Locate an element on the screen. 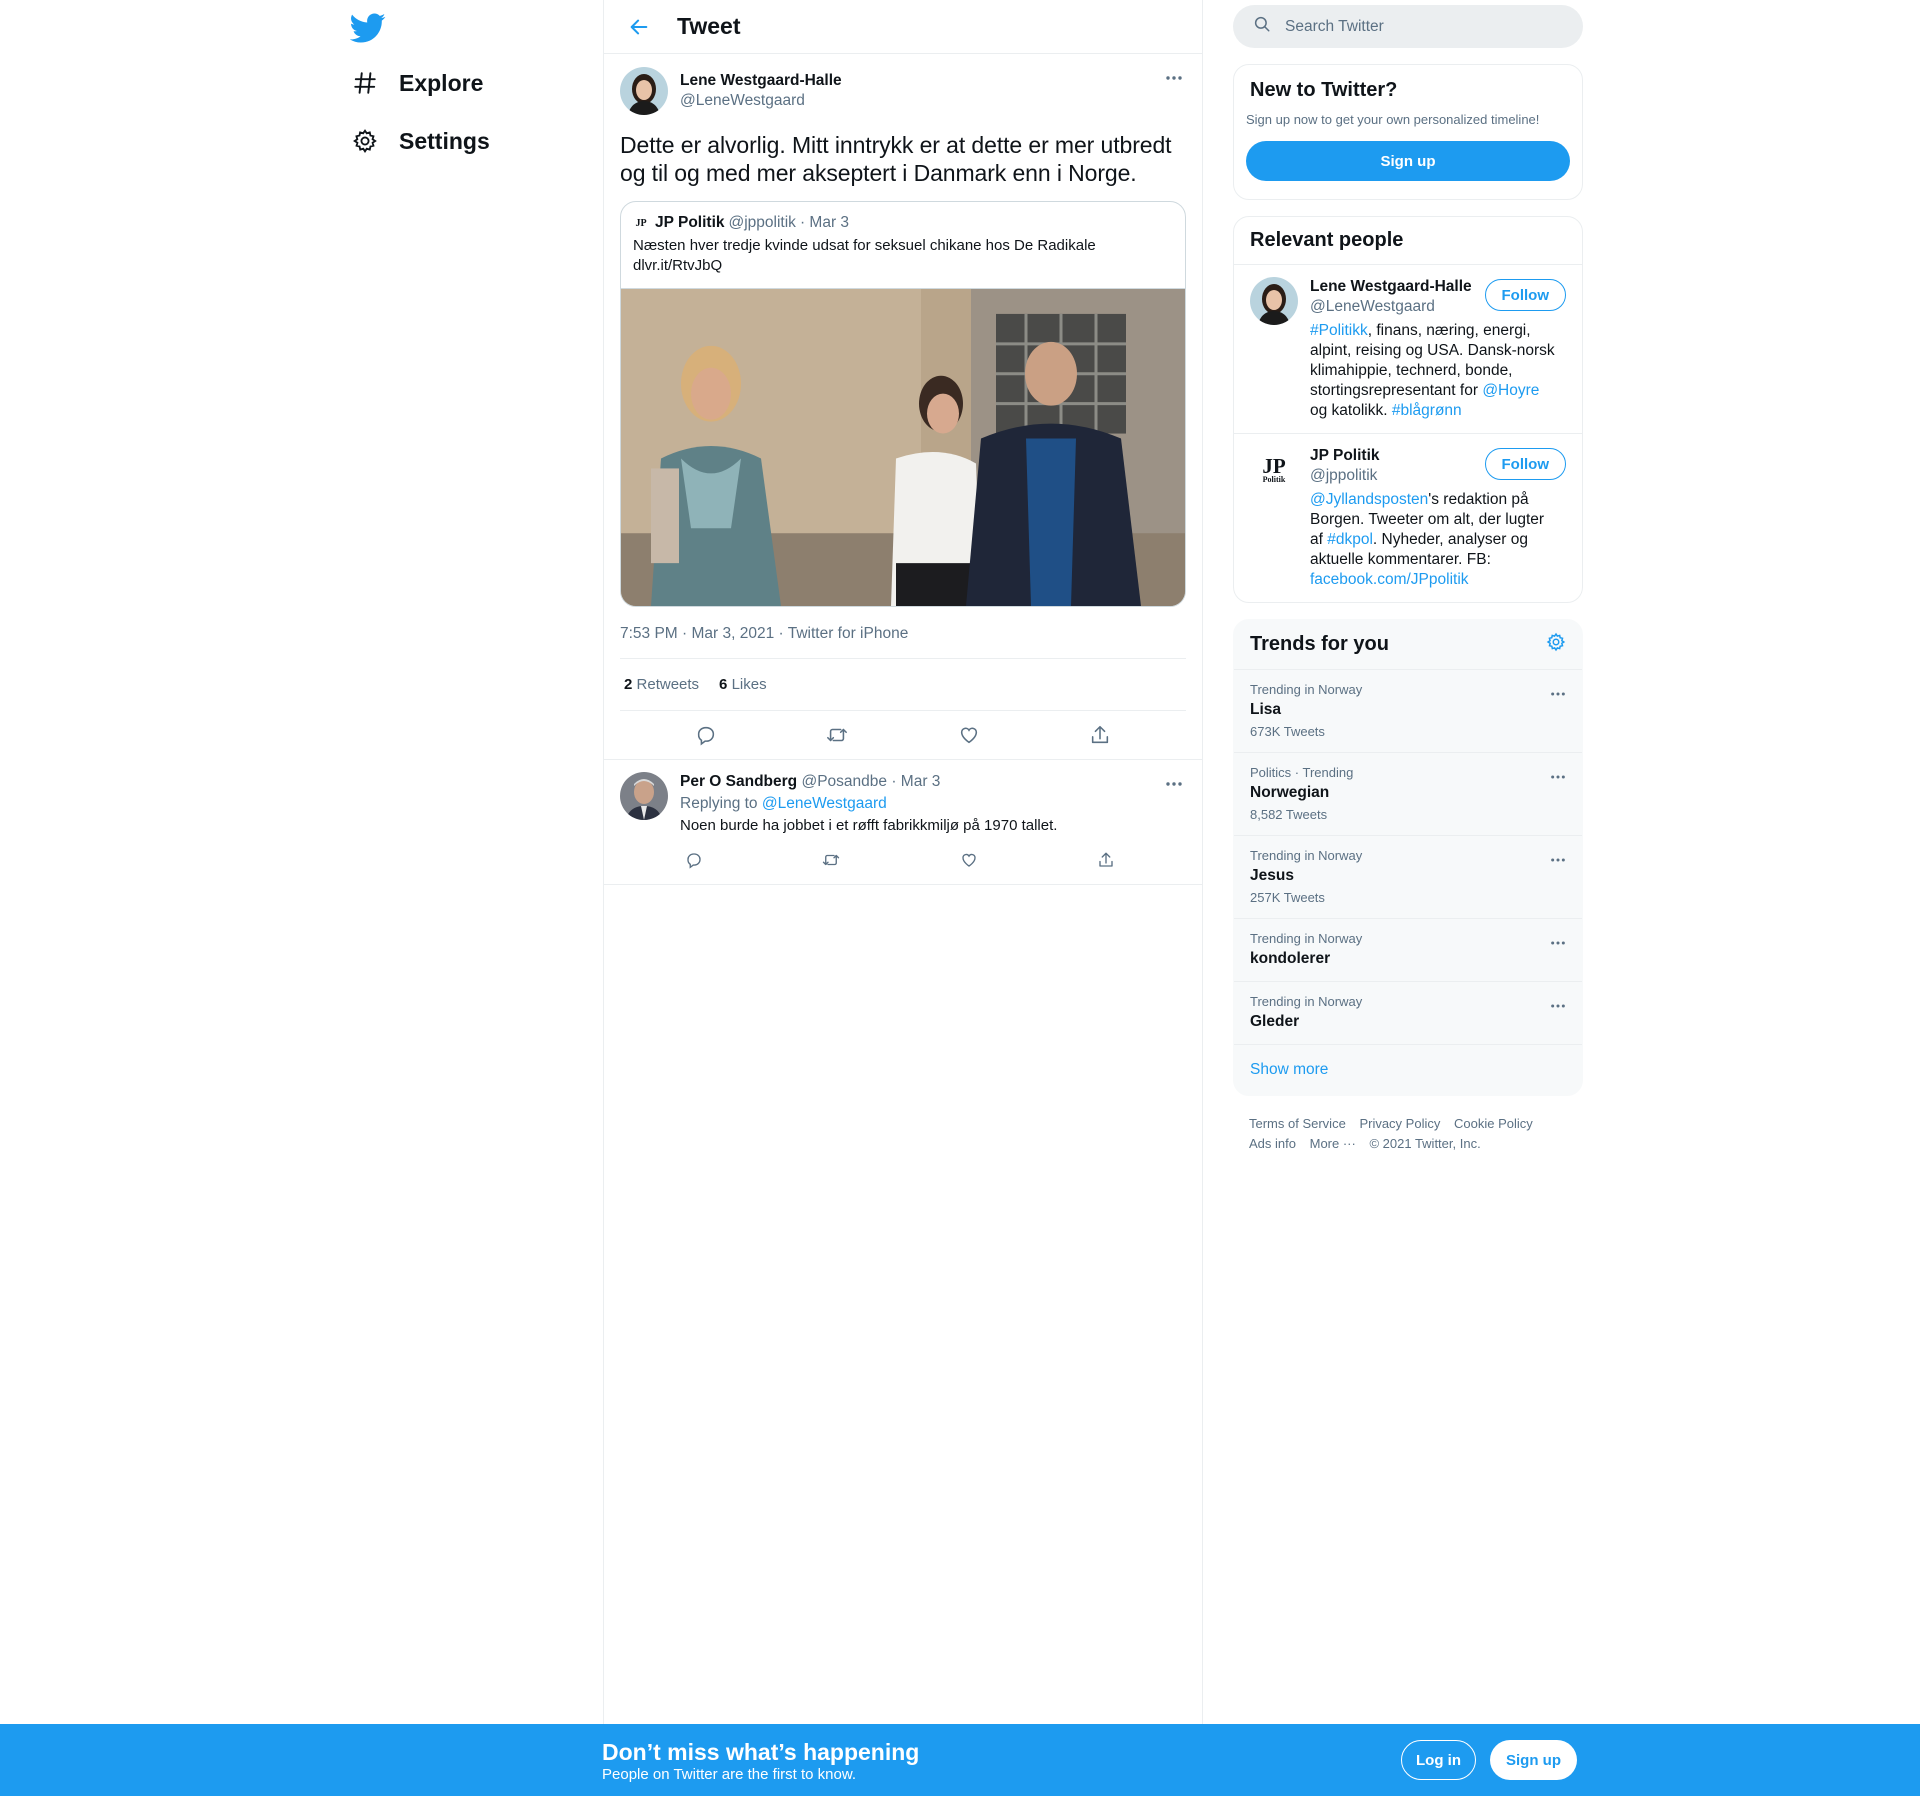 The height and width of the screenshot is (1796, 1920). author-name: Lene Westgaard-Halle is located at coordinates (761, 81).